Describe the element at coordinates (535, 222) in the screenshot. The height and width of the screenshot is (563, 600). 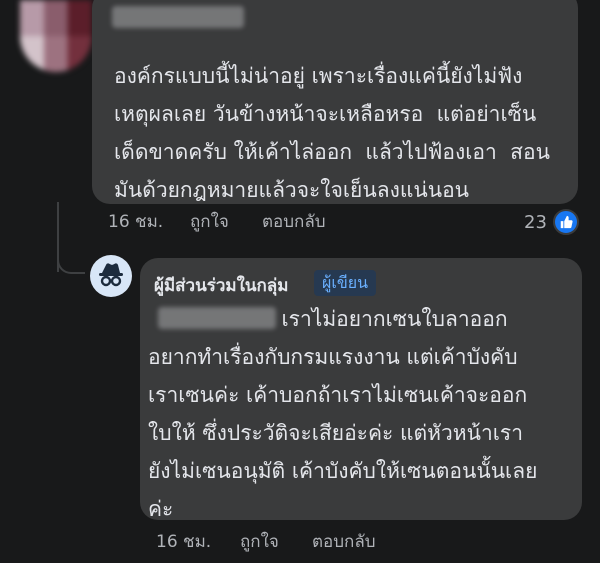
I see `reaction-count: 23` at that location.